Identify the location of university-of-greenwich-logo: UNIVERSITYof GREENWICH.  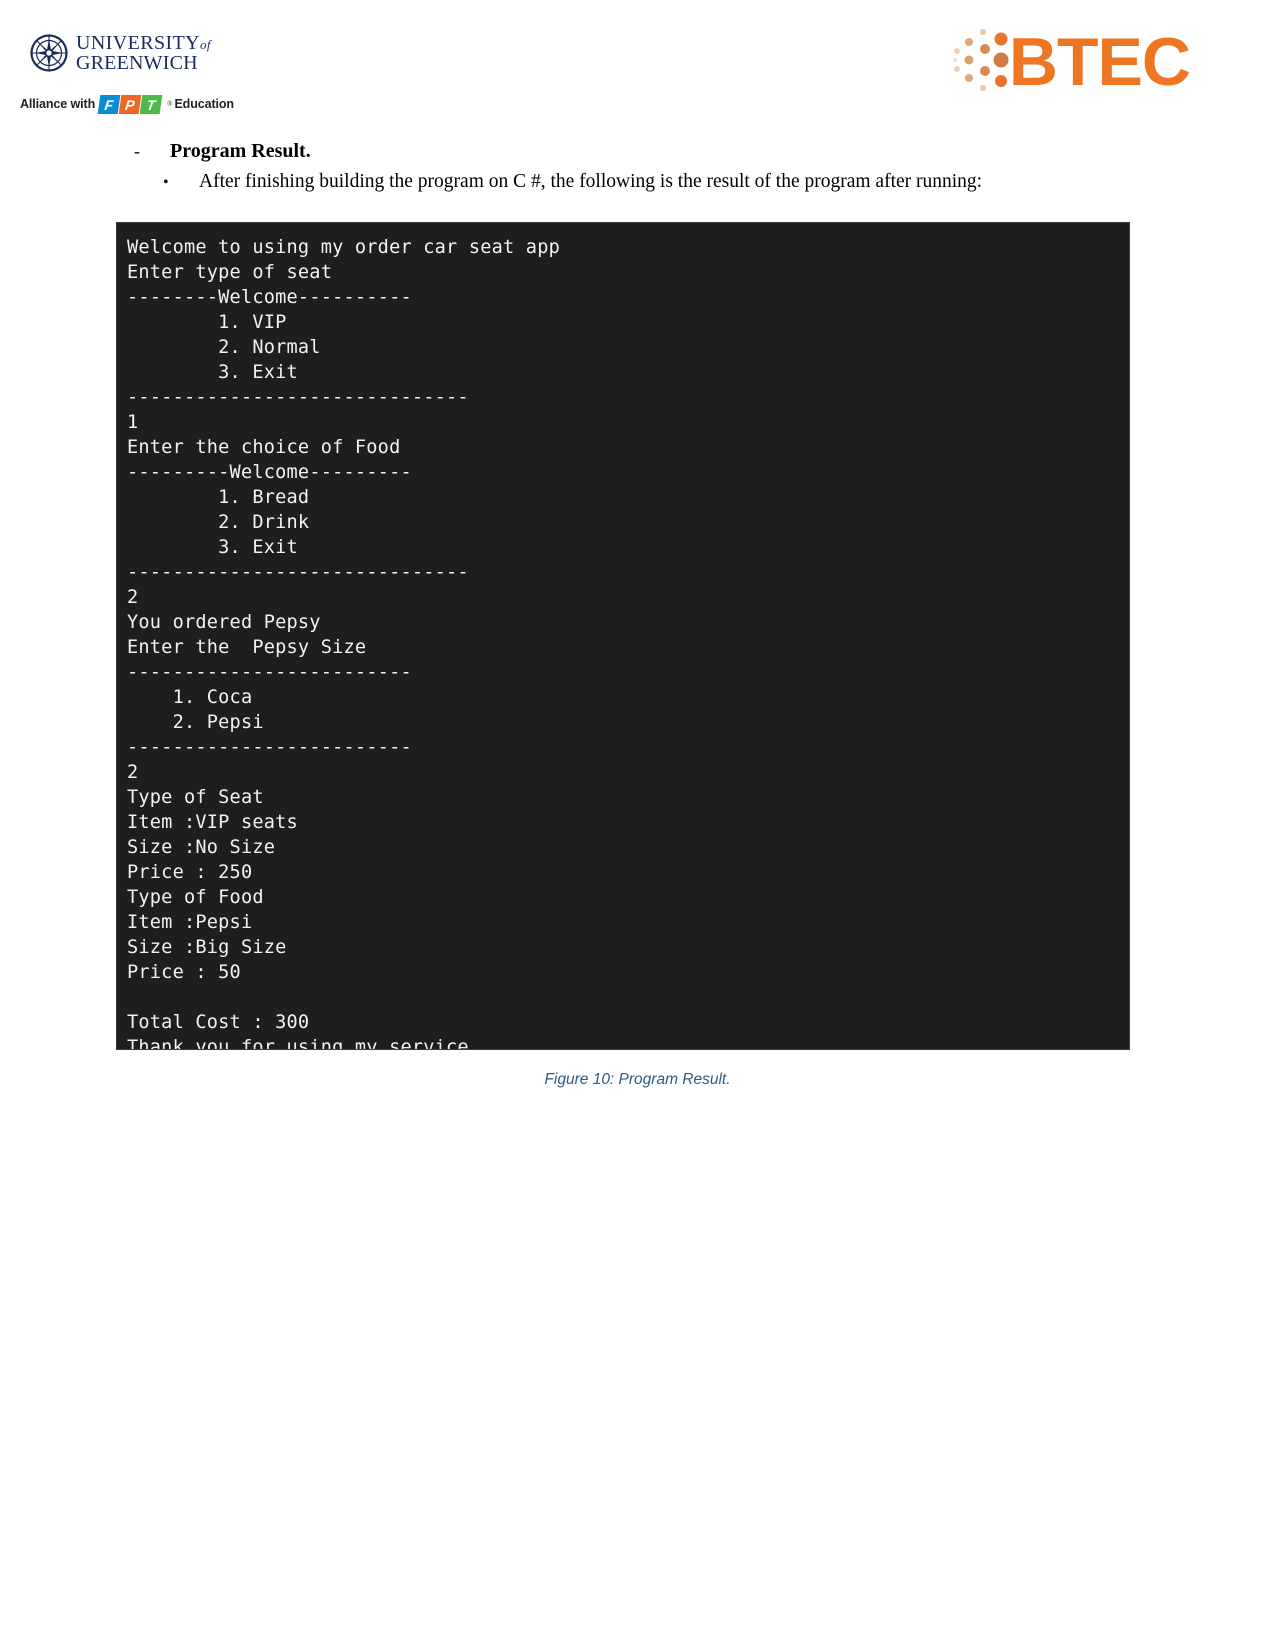
(120, 53).